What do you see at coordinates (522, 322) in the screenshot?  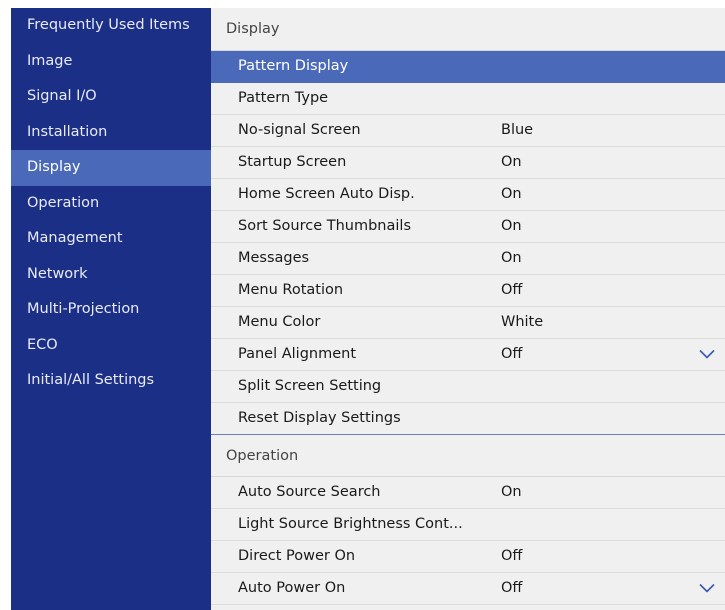 I see `setting-value: White` at bounding box center [522, 322].